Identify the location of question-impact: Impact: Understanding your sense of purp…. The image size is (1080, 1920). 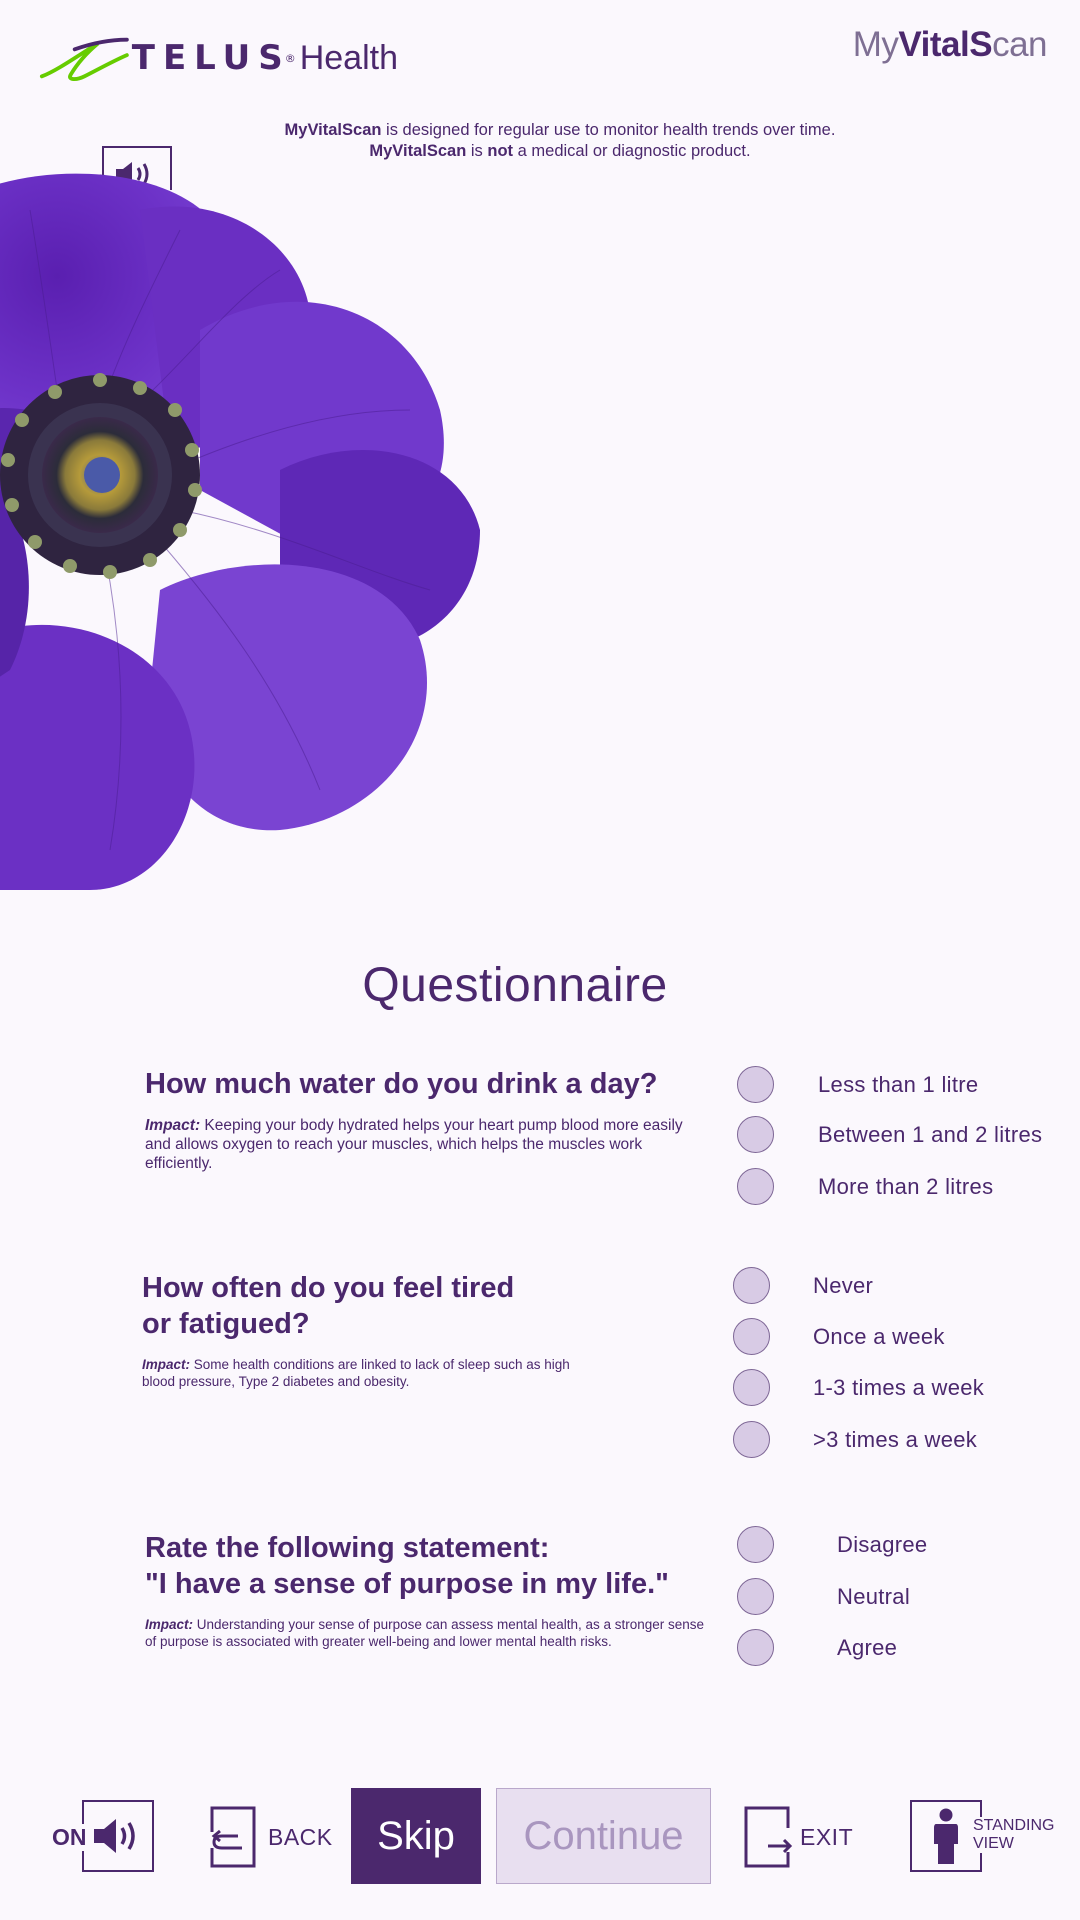
(425, 1633).